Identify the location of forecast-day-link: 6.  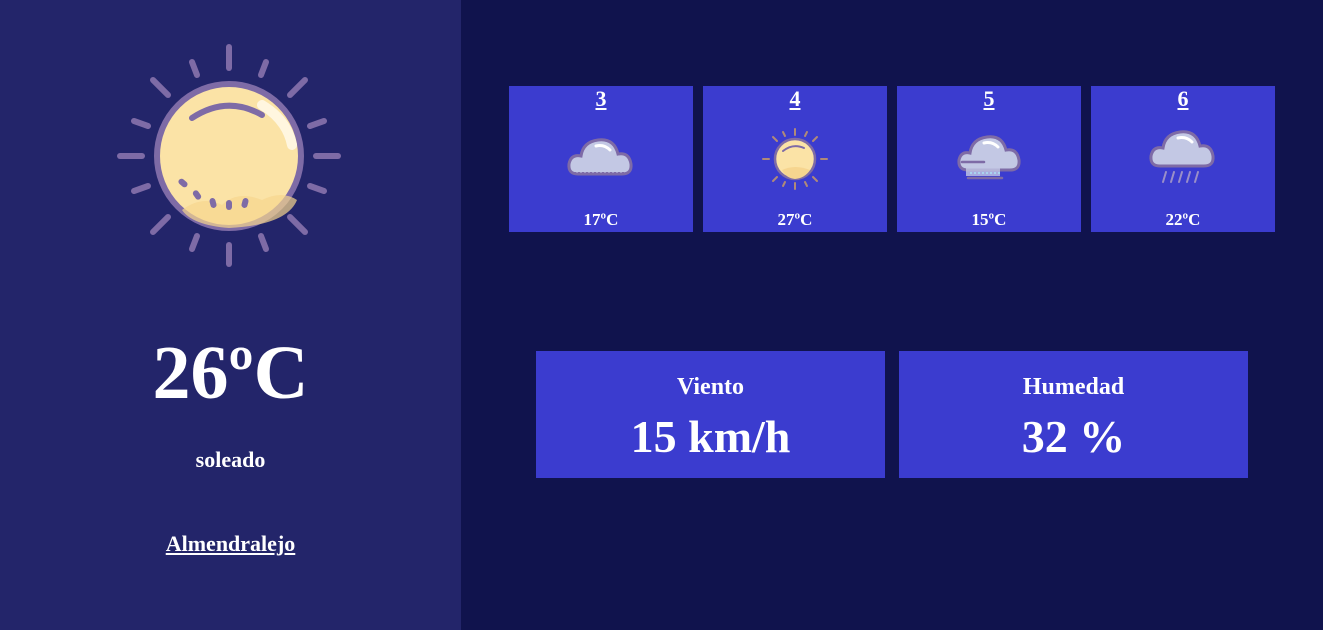
(1183, 99).